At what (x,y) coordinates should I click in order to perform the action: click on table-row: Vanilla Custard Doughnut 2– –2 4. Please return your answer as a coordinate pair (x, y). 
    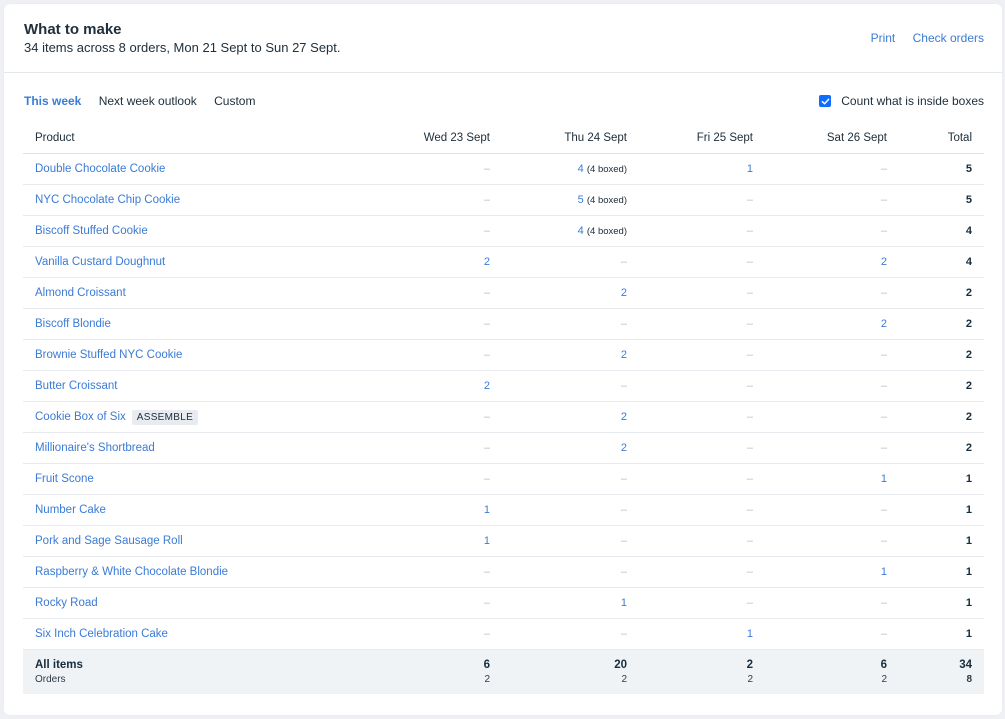
    Looking at the image, I should click on (503, 262).